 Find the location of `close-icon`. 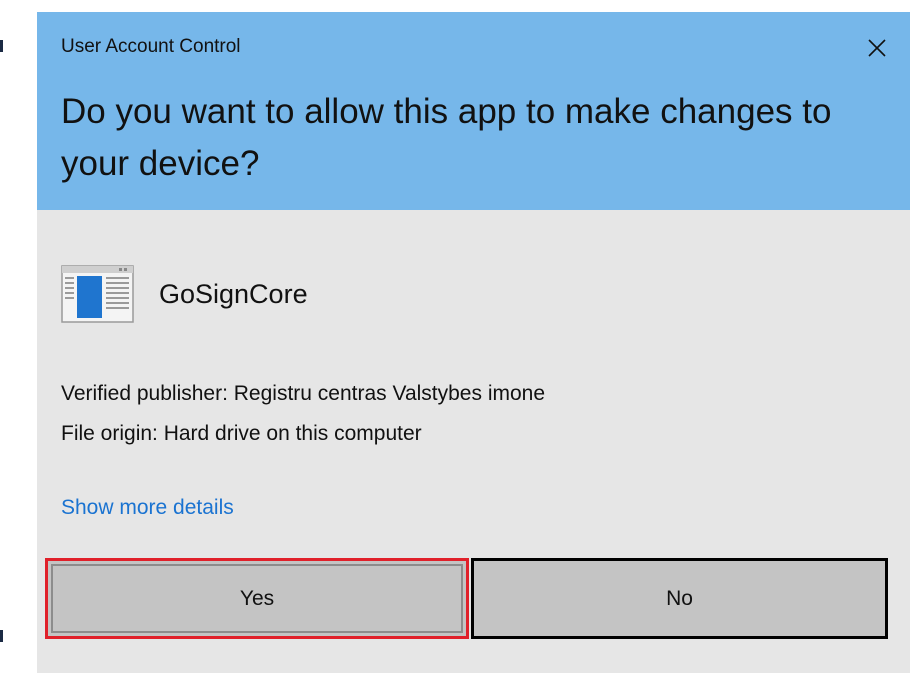

close-icon is located at coordinates (877, 48).